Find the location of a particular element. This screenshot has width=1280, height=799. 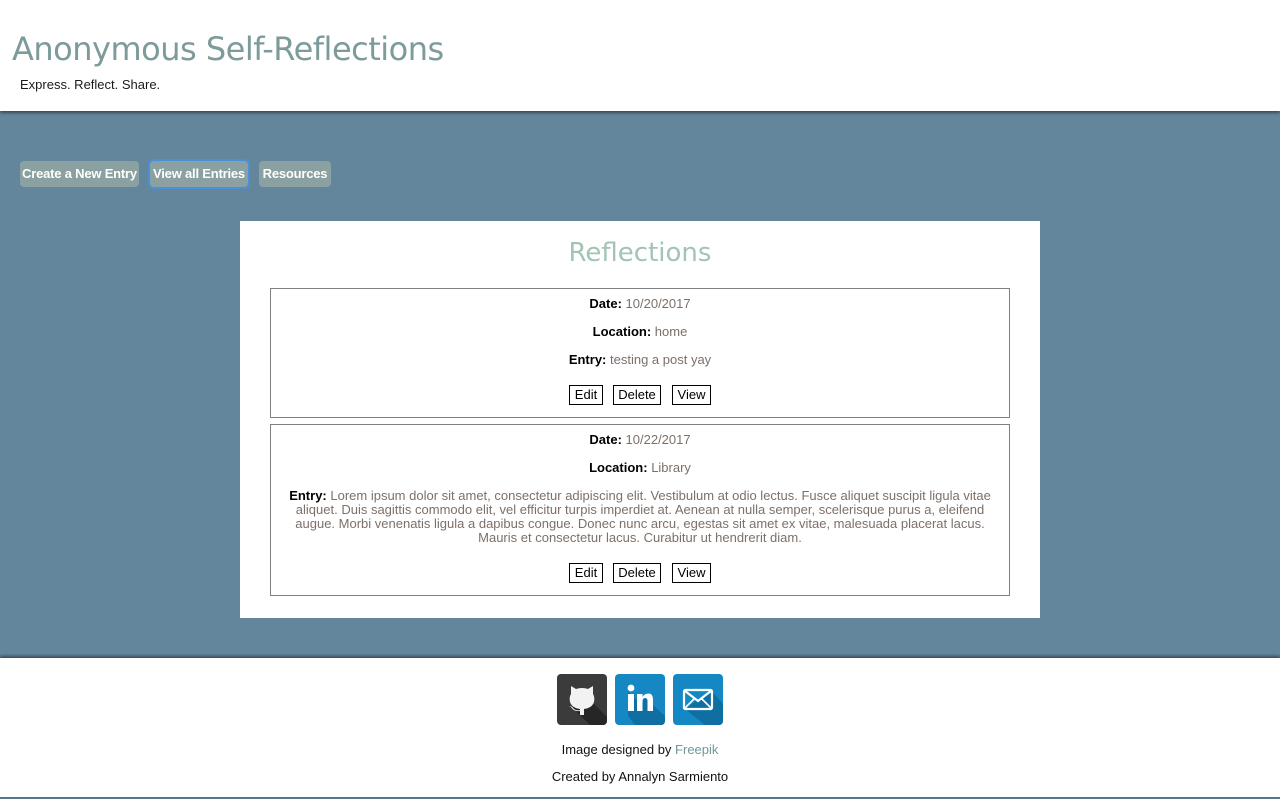

entry-text: Entry: testing a post yay is located at coordinates (640, 360).